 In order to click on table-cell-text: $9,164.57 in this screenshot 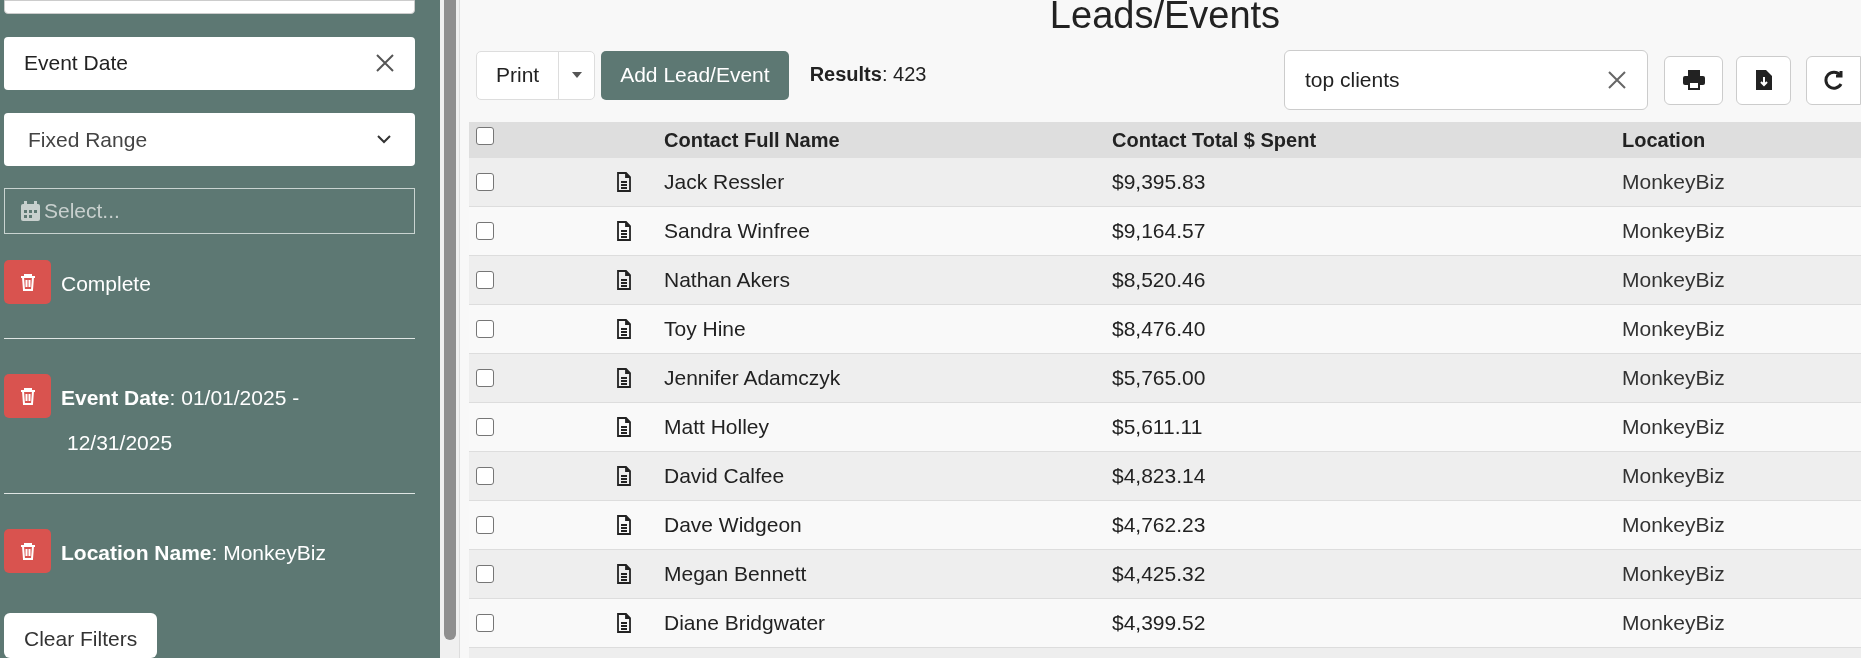, I will do `click(1159, 231)`.